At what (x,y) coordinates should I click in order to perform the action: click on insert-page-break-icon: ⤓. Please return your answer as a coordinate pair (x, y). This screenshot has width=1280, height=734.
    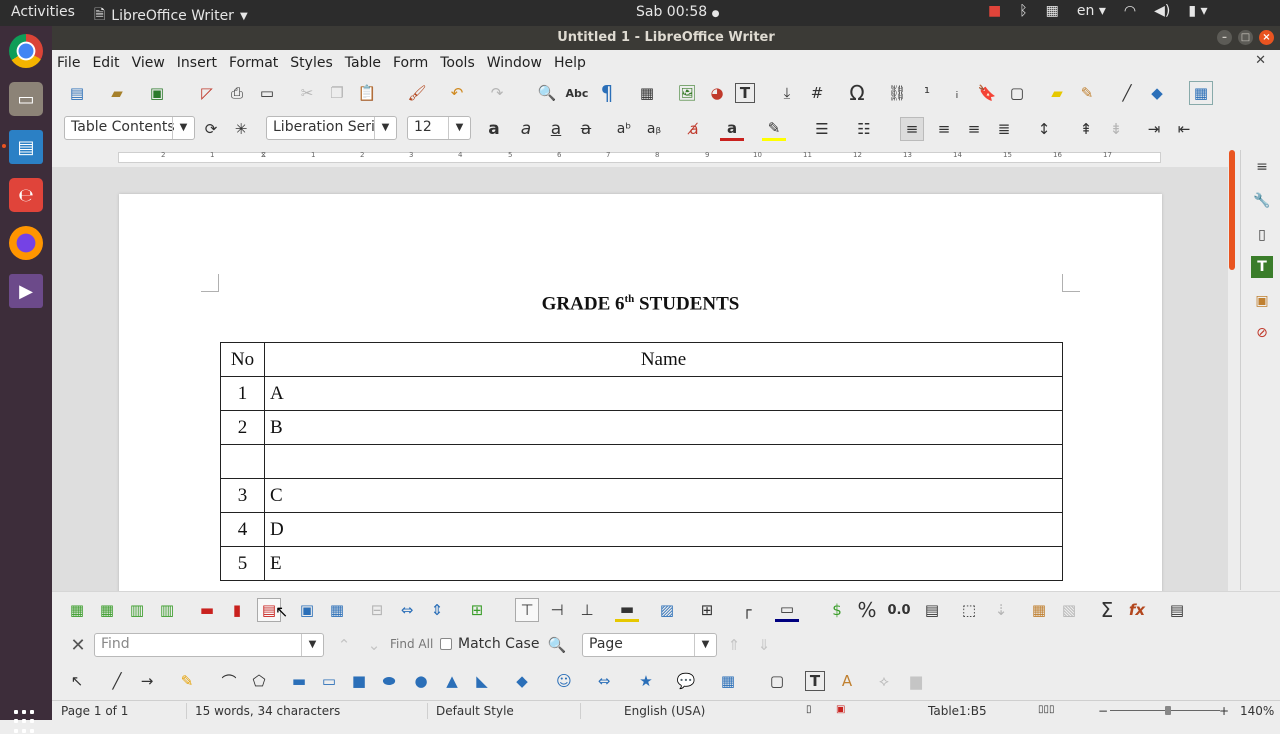
    Looking at the image, I should click on (787, 93).